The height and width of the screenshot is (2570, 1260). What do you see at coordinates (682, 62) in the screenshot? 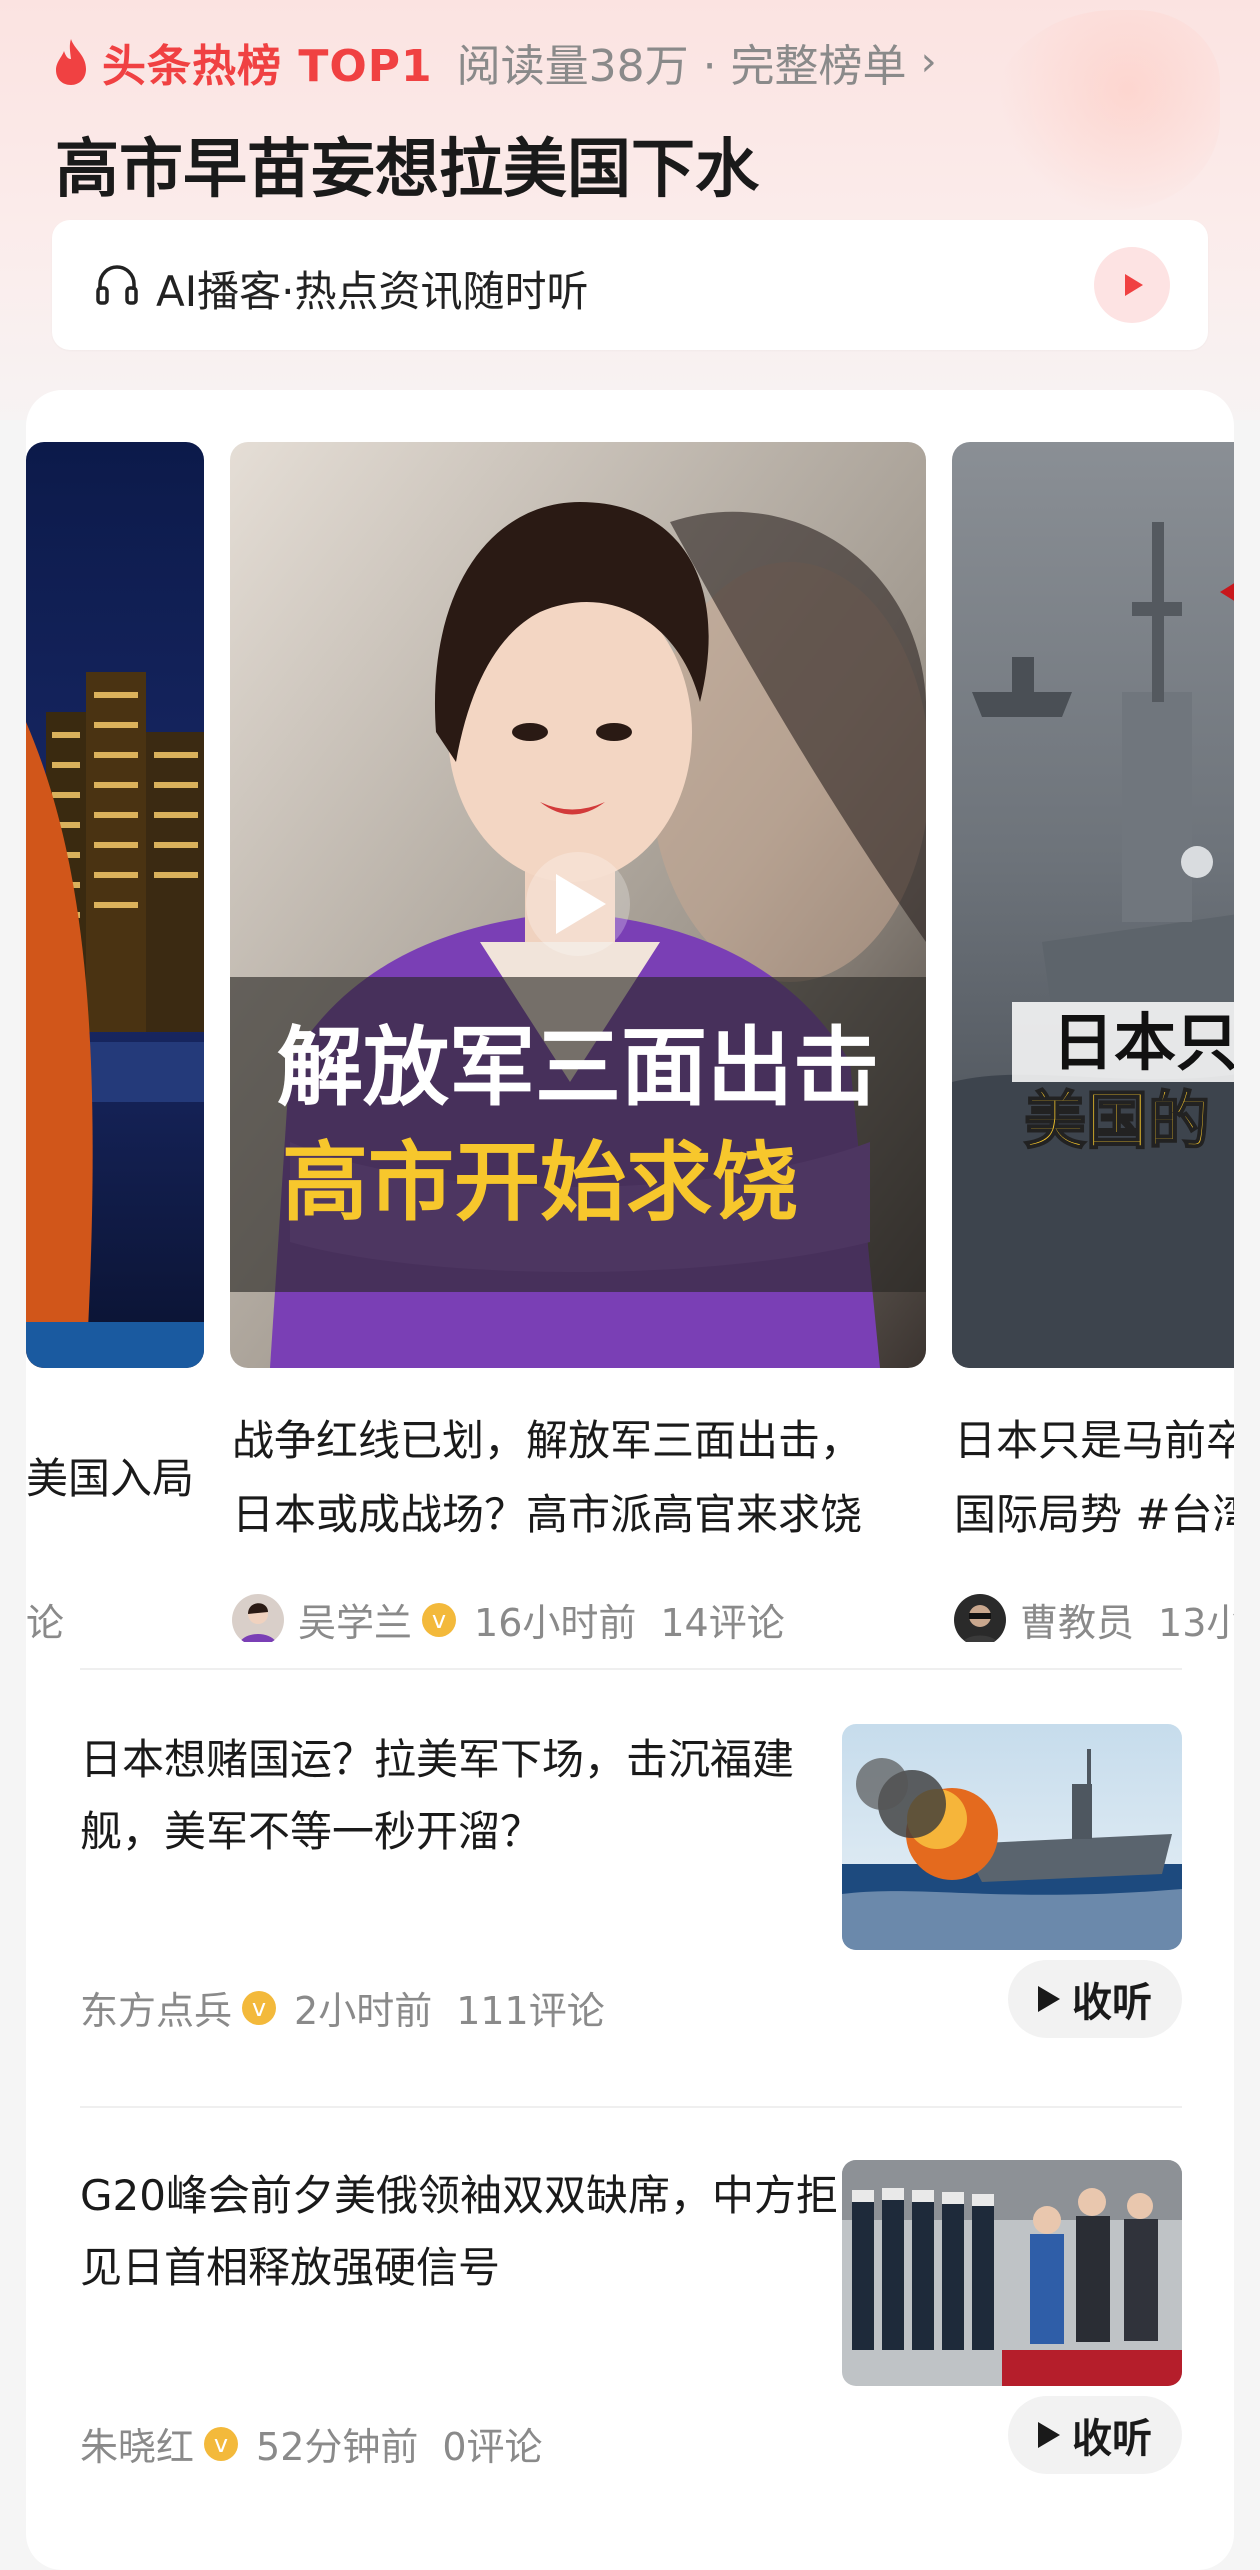
I see `read-count-link: 阅读量38万 · 完整榜单` at bounding box center [682, 62].